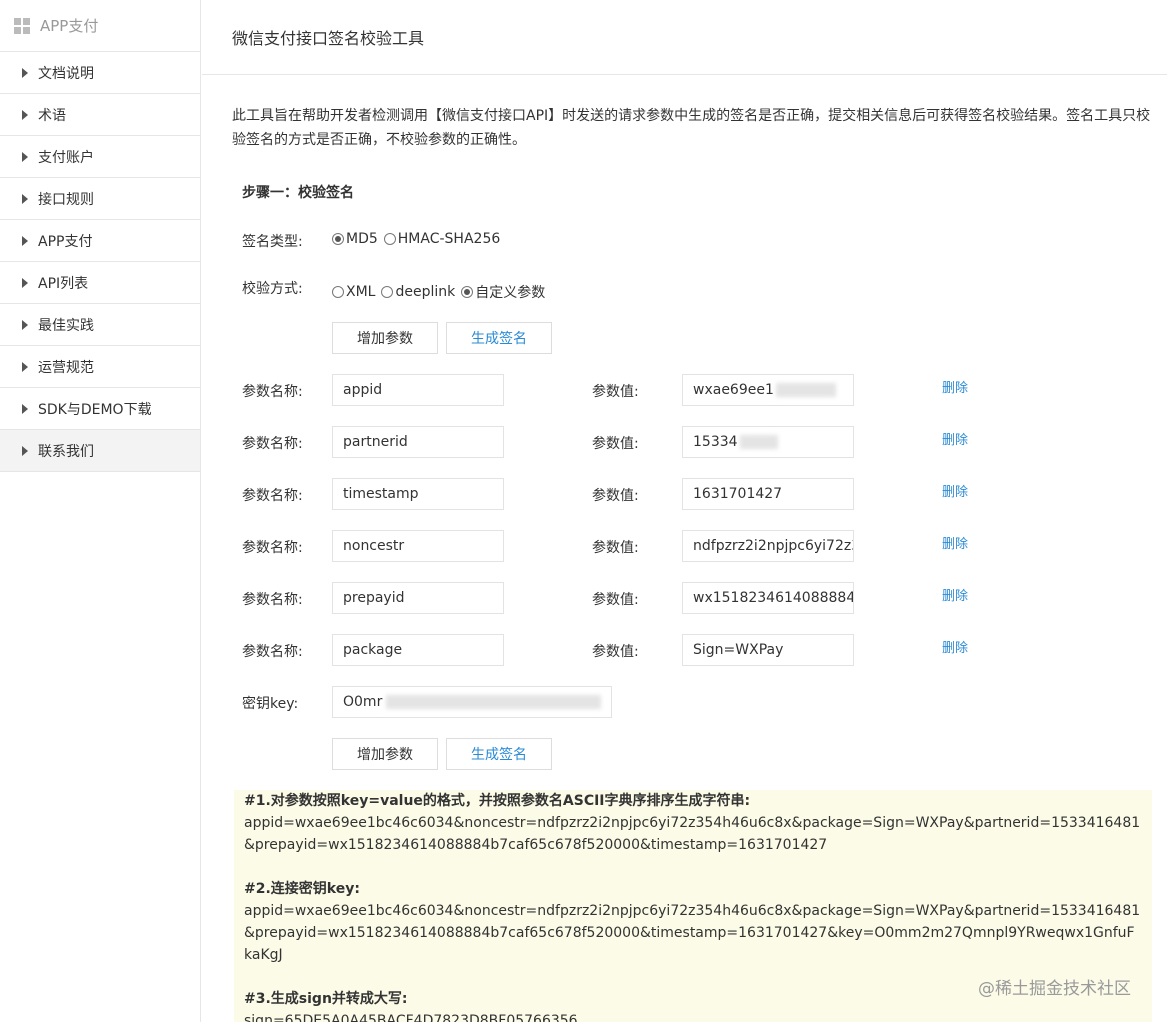 This screenshot has width=1167, height=1022. What do you see at coordinates (418, 390) in the screenshot?
I see `param-name-input: appid` at bounding box center [418, 390].